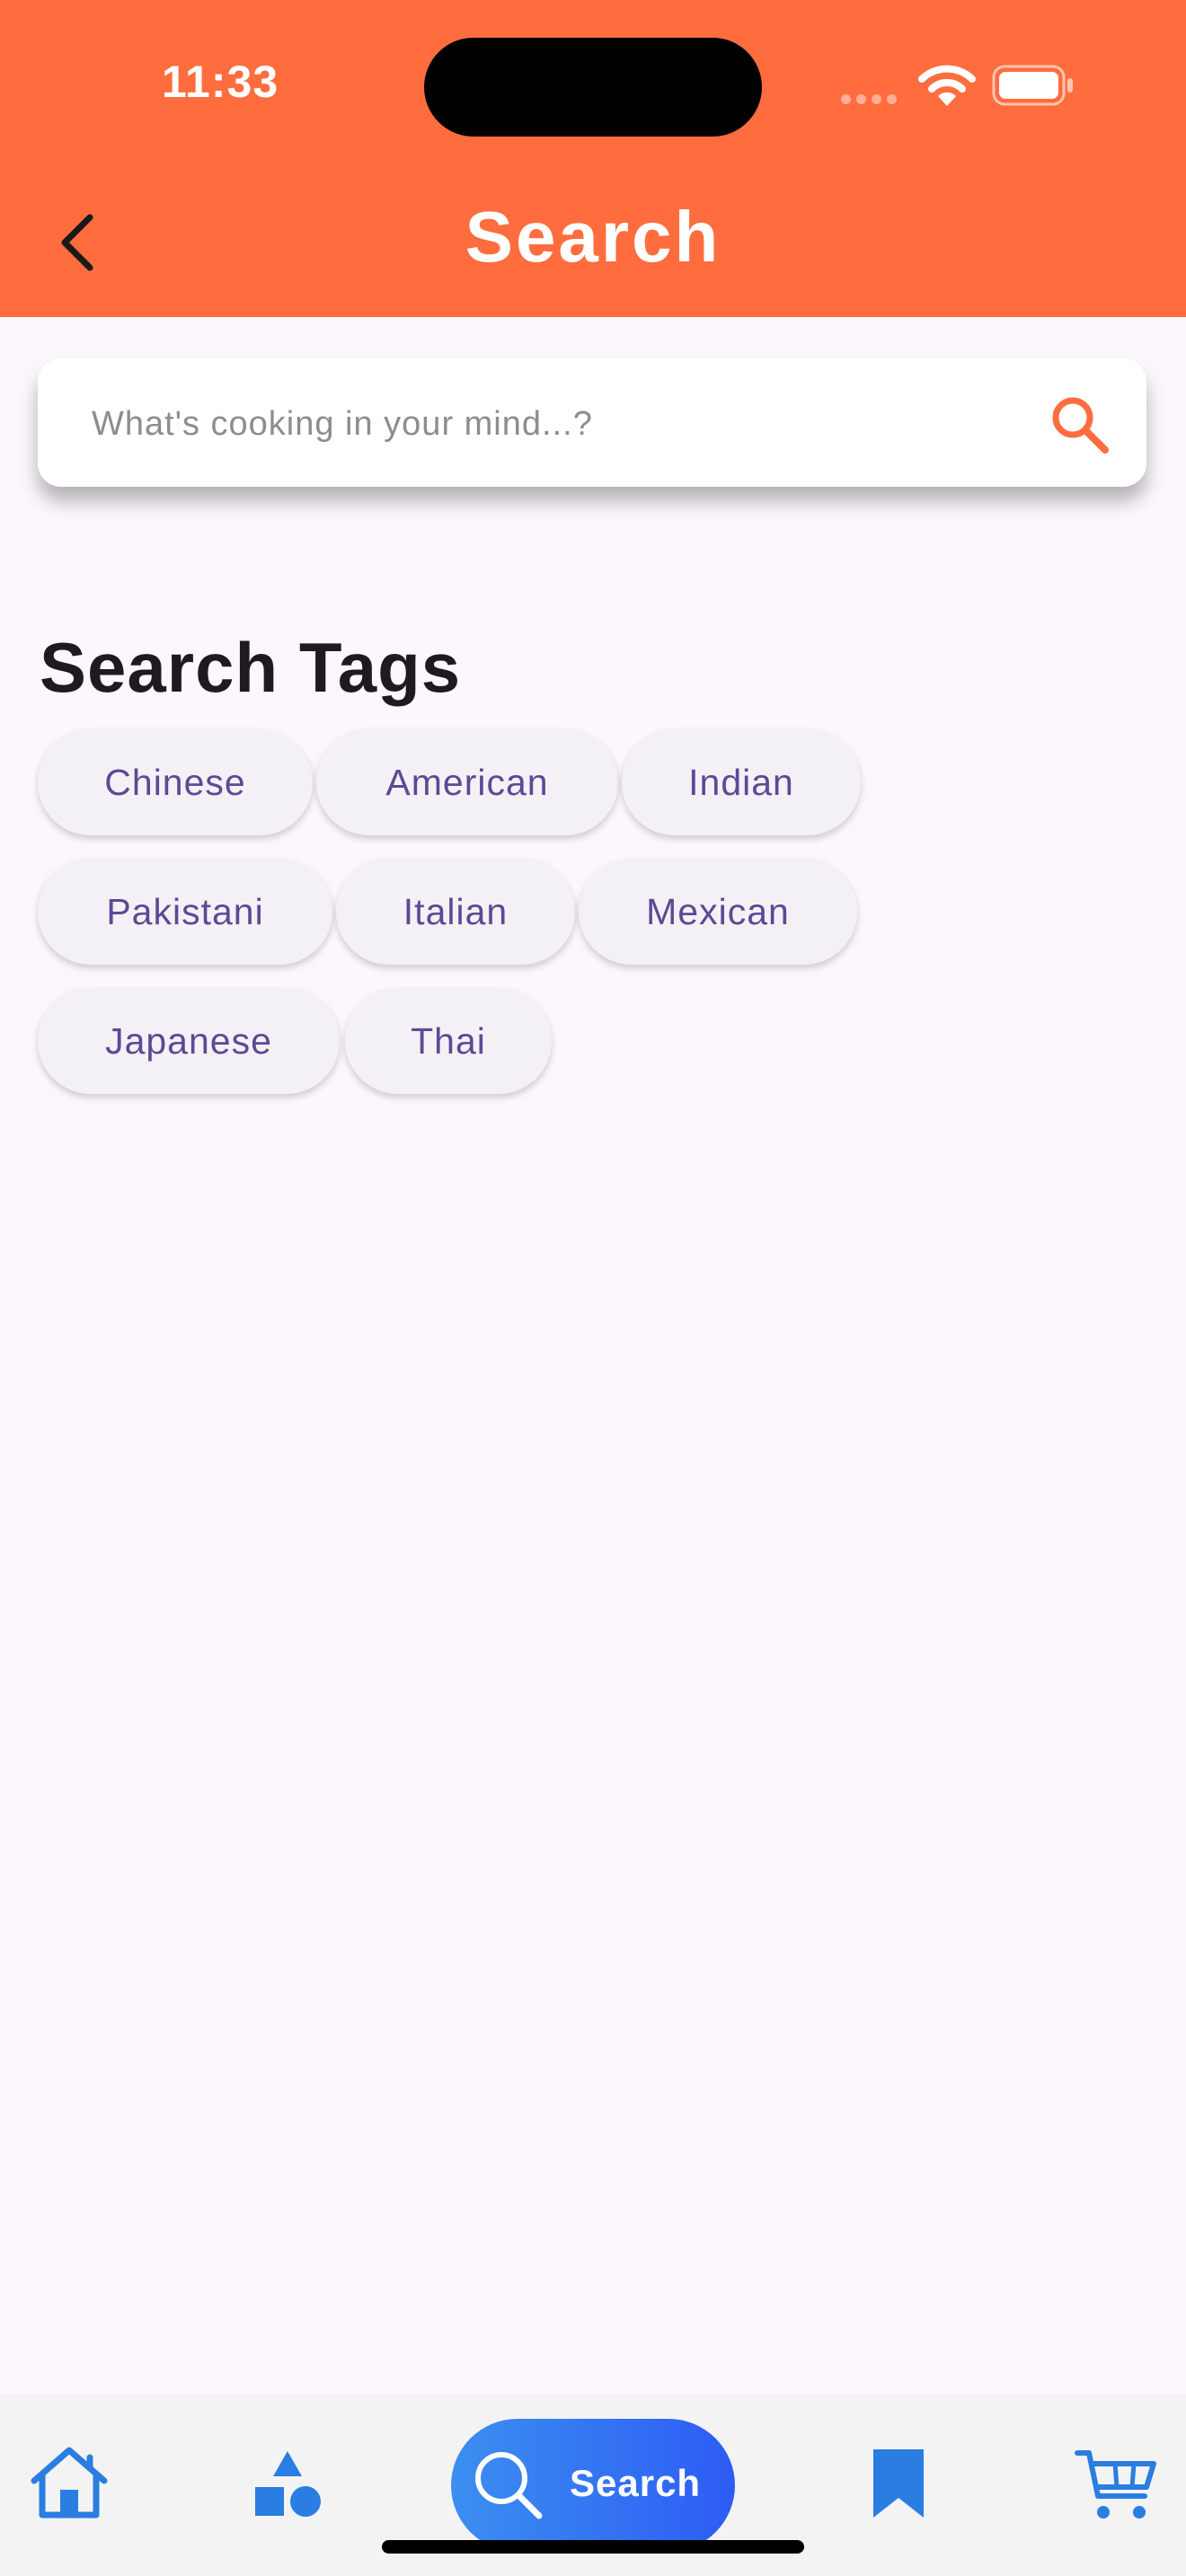 This screenshot has width=1186, height=2576. I want to click on battery-icon, so click(1032, 85).